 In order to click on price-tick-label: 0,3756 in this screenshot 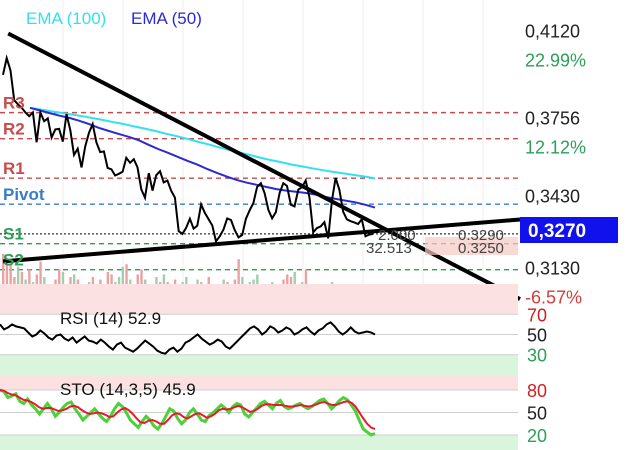, I will do `click(552, 119)`.